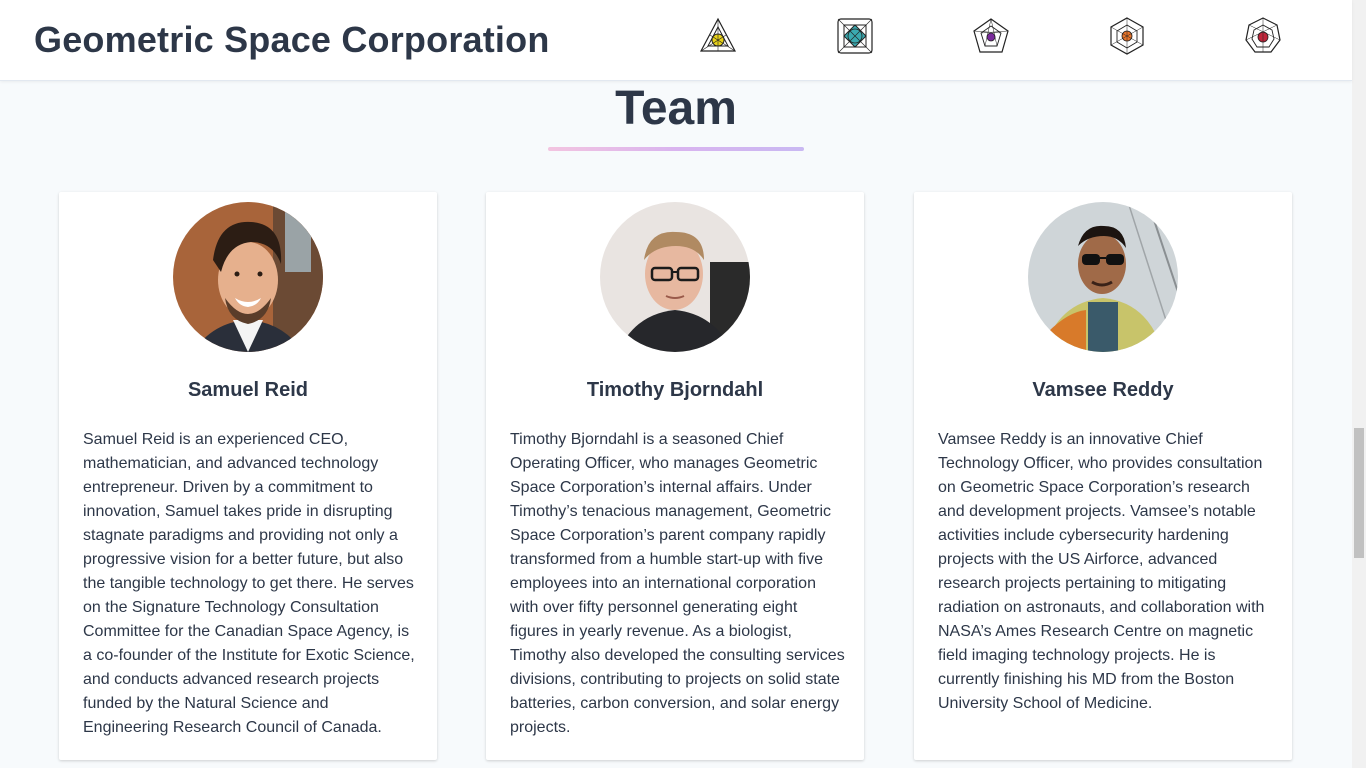 The width and height of the screenshot is (1366, 768). I want to click on page-scrollbar, so click(1359, 384).